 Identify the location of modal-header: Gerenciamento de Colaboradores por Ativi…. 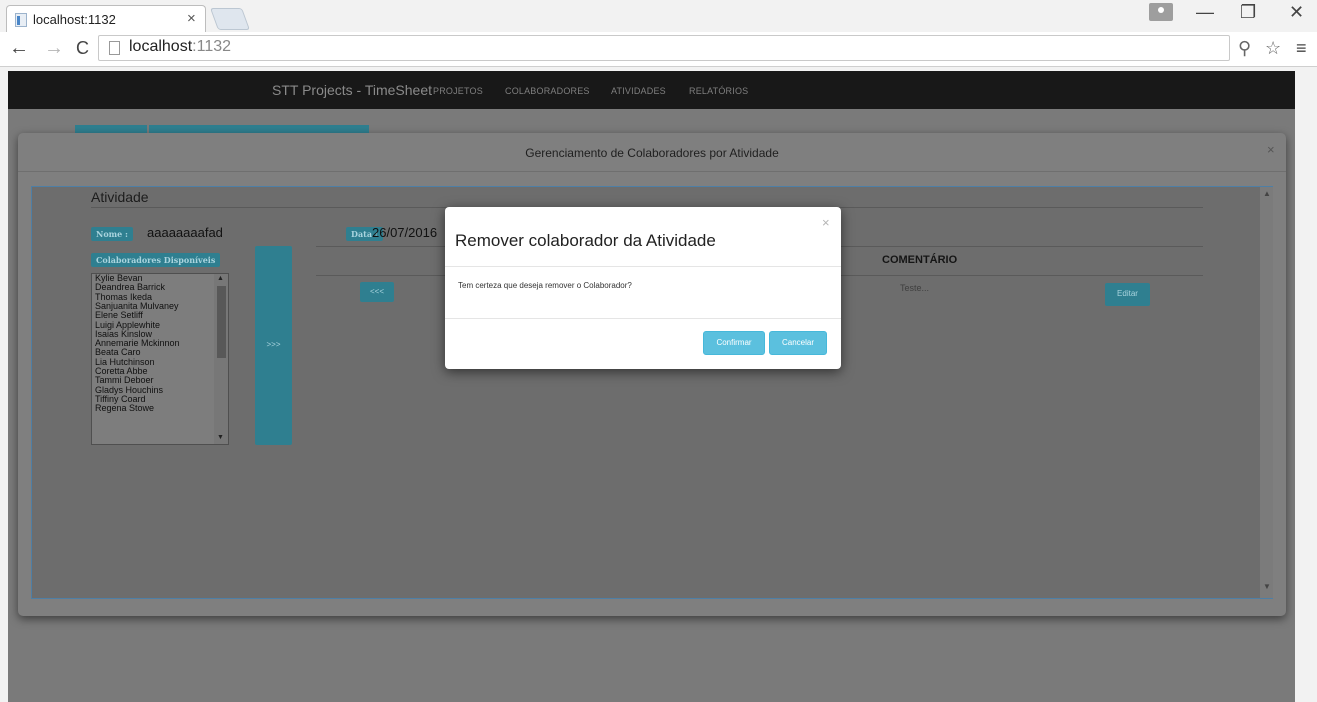
(652, 152).